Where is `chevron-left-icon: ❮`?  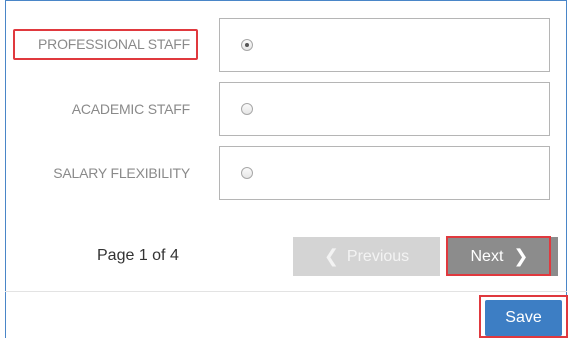
chevron-left-icon: ❮ is located at coordinates (331, 256).